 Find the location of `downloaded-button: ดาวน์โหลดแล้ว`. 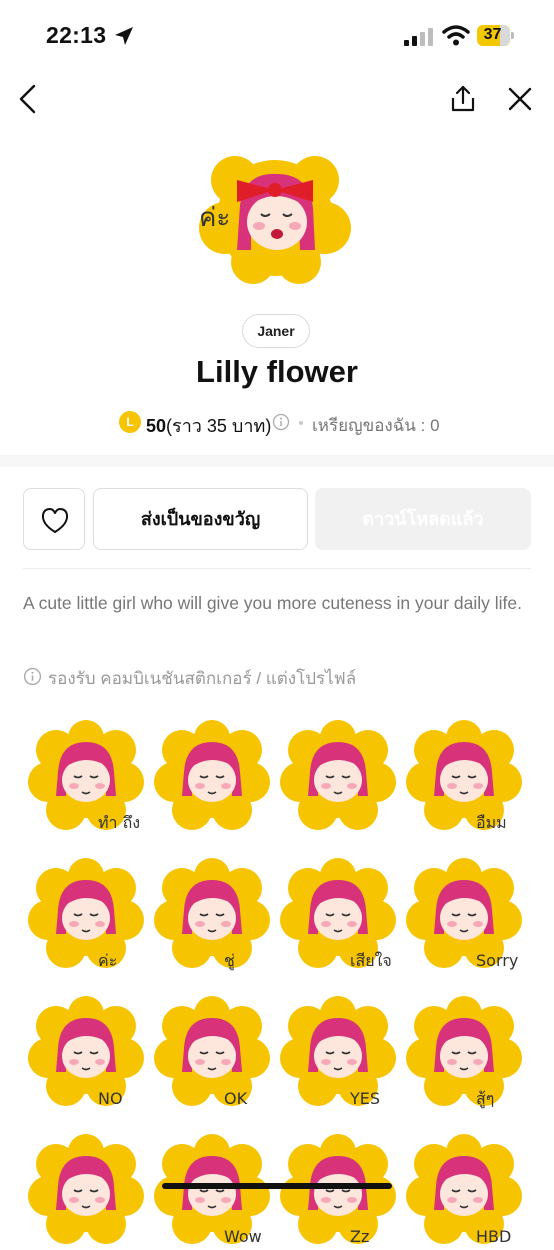

downloaded-button: ดาวน์โหลดแล้ว is located at coordinates (423, 519).